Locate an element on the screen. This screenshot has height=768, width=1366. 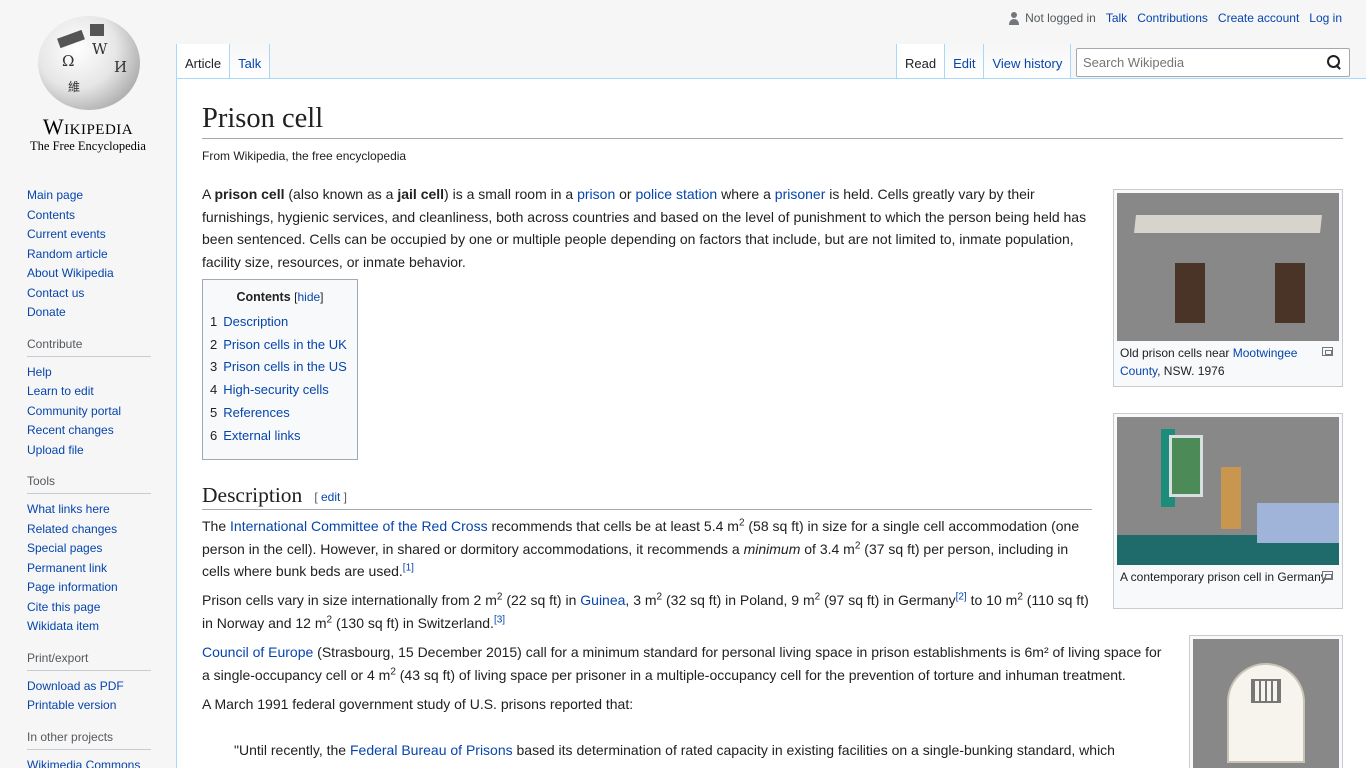
image-old-prison-cells is located at coordinates (1228, 267).